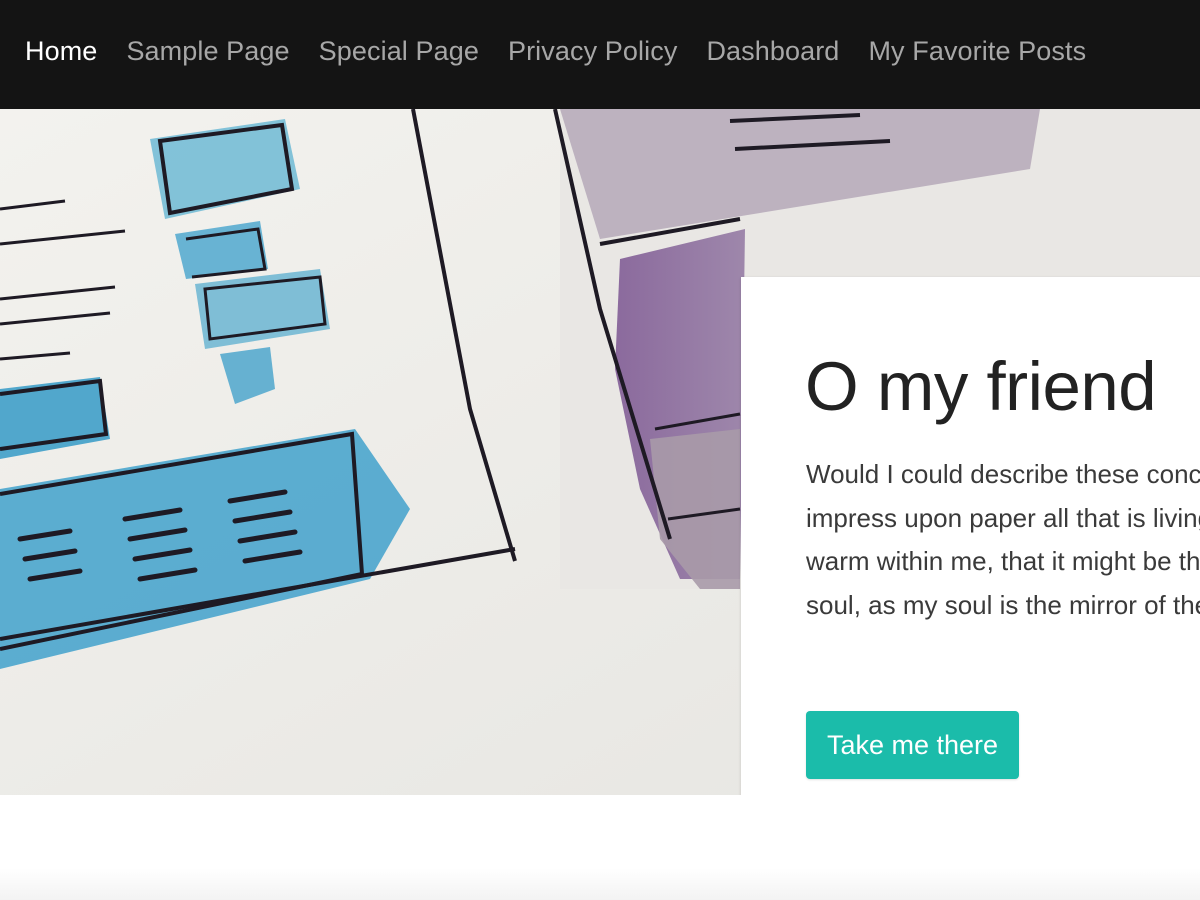 The image size is (1200, 900). Describe the element at coordinates (772, 51) in the screenshot. I see `nav-item-dashboard: Dashboard` at that location.